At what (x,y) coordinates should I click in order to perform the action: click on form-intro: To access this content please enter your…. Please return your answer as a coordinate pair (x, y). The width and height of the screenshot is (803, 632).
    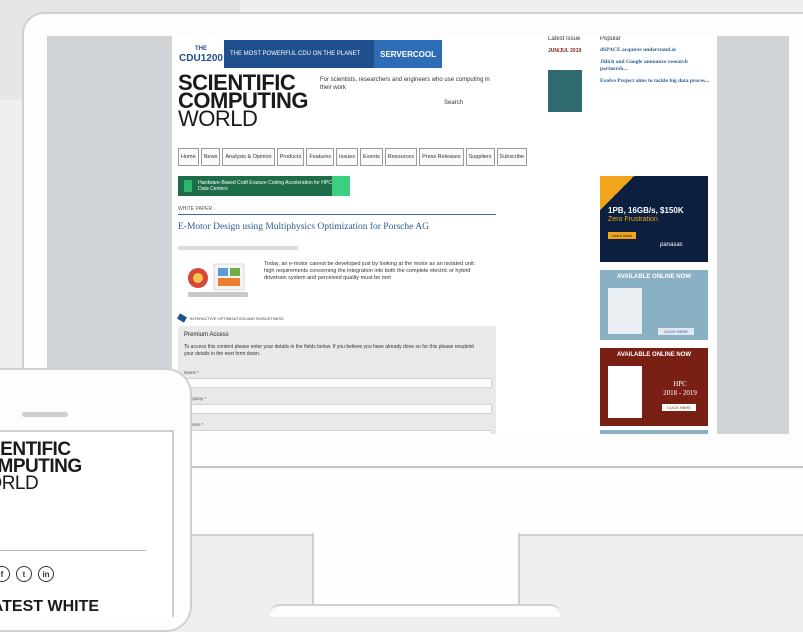
    Looking at the image, I should click on (329, 350).